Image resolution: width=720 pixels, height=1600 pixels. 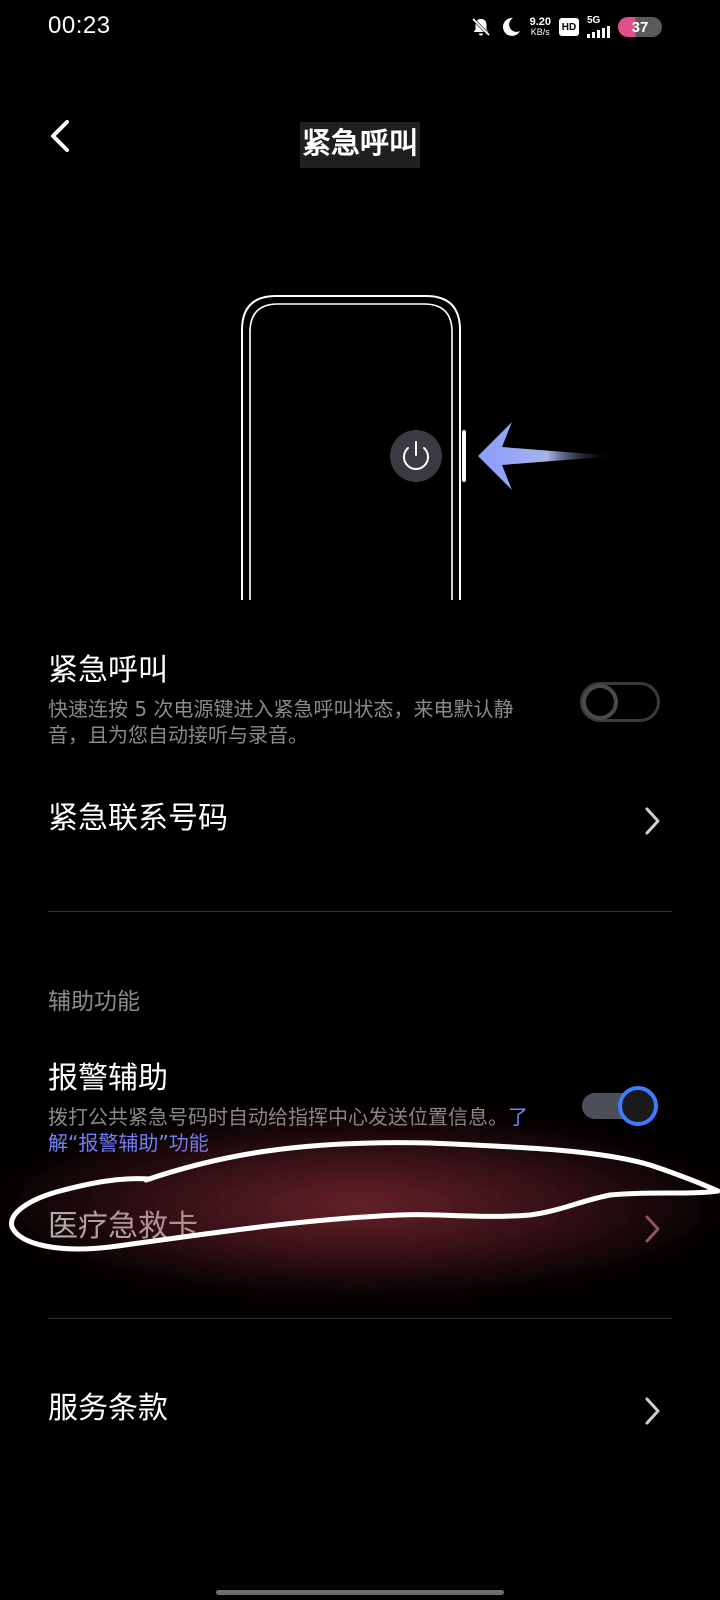 What do you see at coordinates (594, 20) in the screenshot?
I see `network-type-label: 5G` at bounding box center [594, 20].